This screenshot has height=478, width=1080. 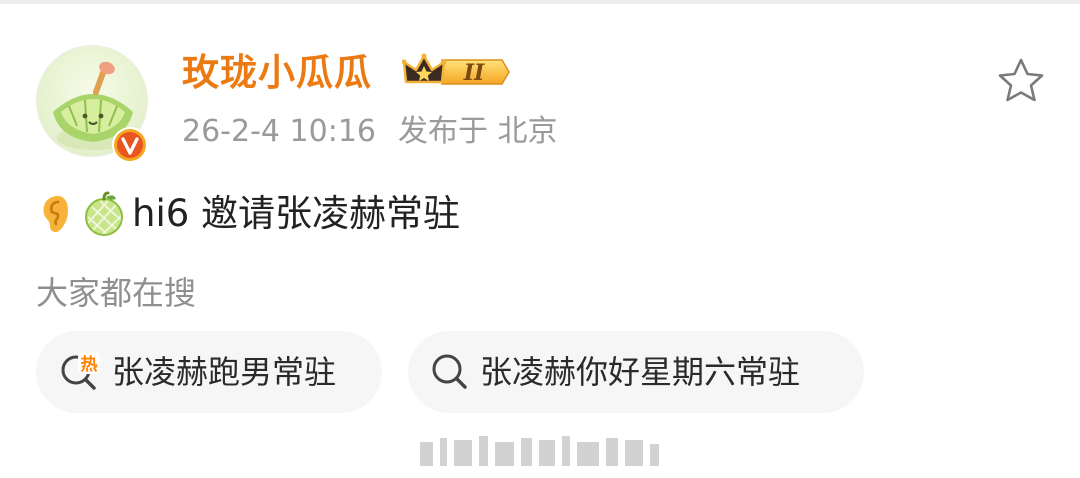 What do you see at coordinates (80, 371) in the screenshot?
I see `hot-search-icon: 热` at bounding box center [80, 371].